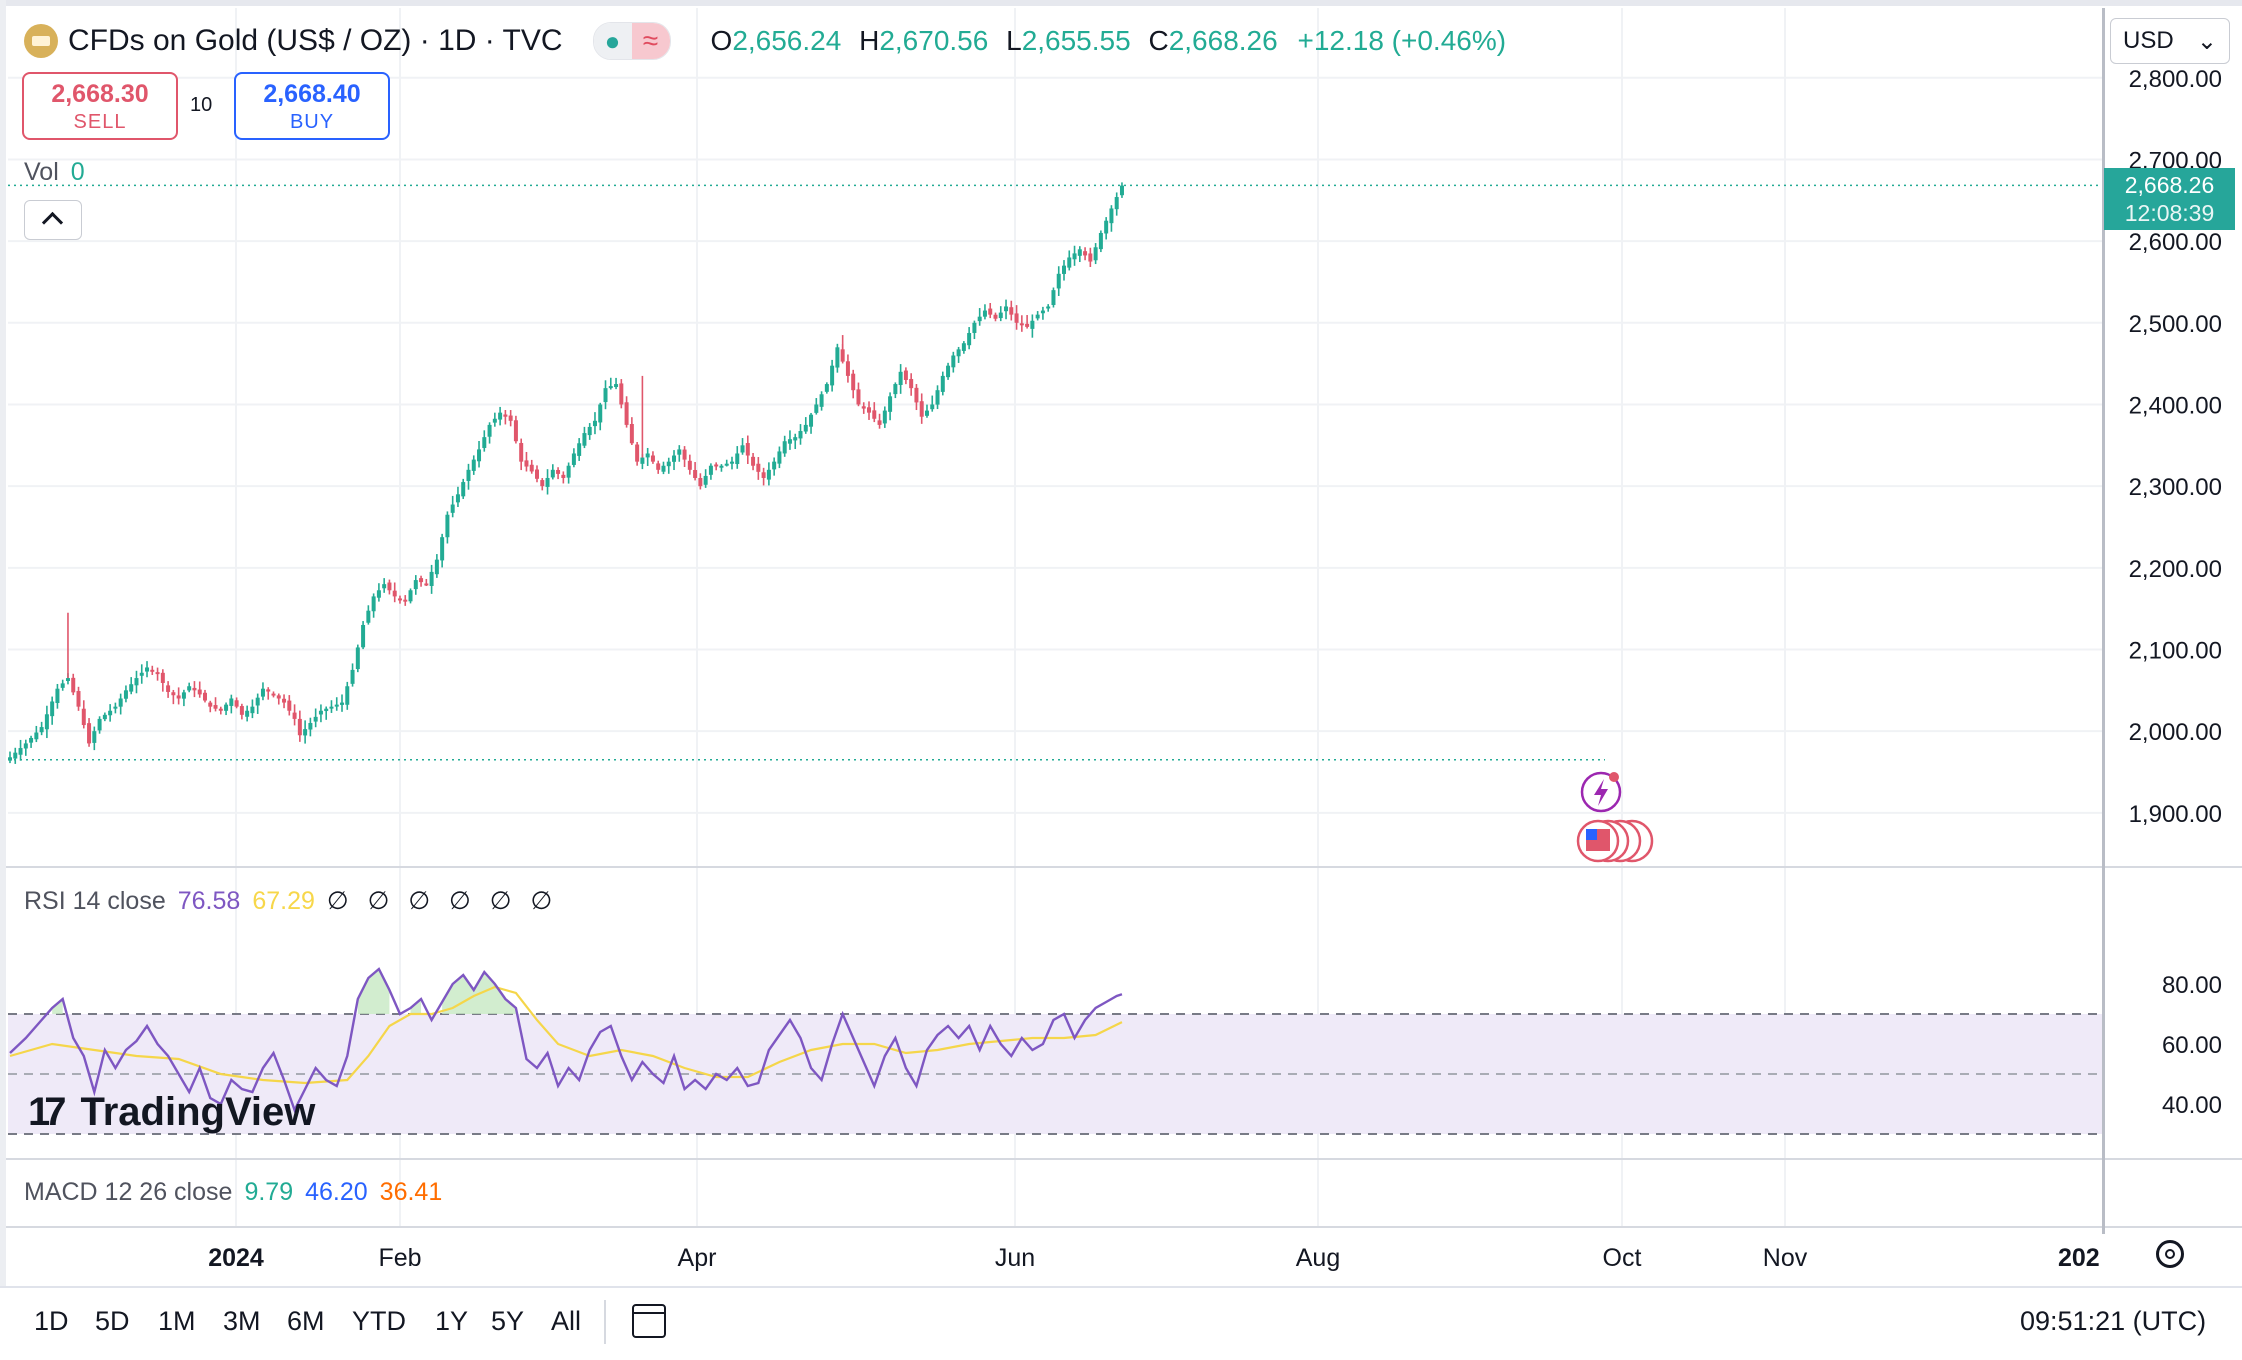  I want to click on time-axis: 2024 Feb Apr Jun Aug Oct Nov 202, so click(1154, 1258).